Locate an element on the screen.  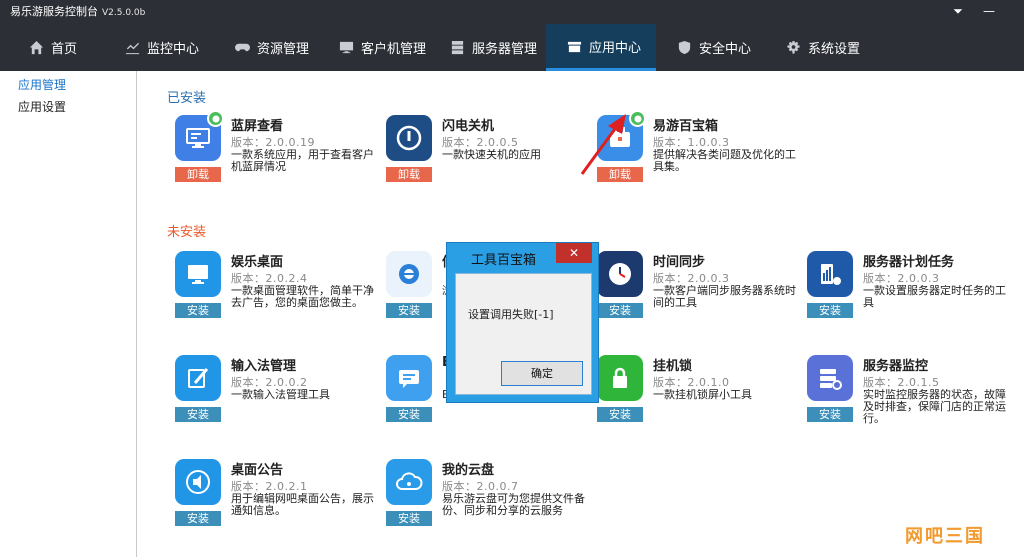
cloud-app-icon is located at coordinates (409, 482).